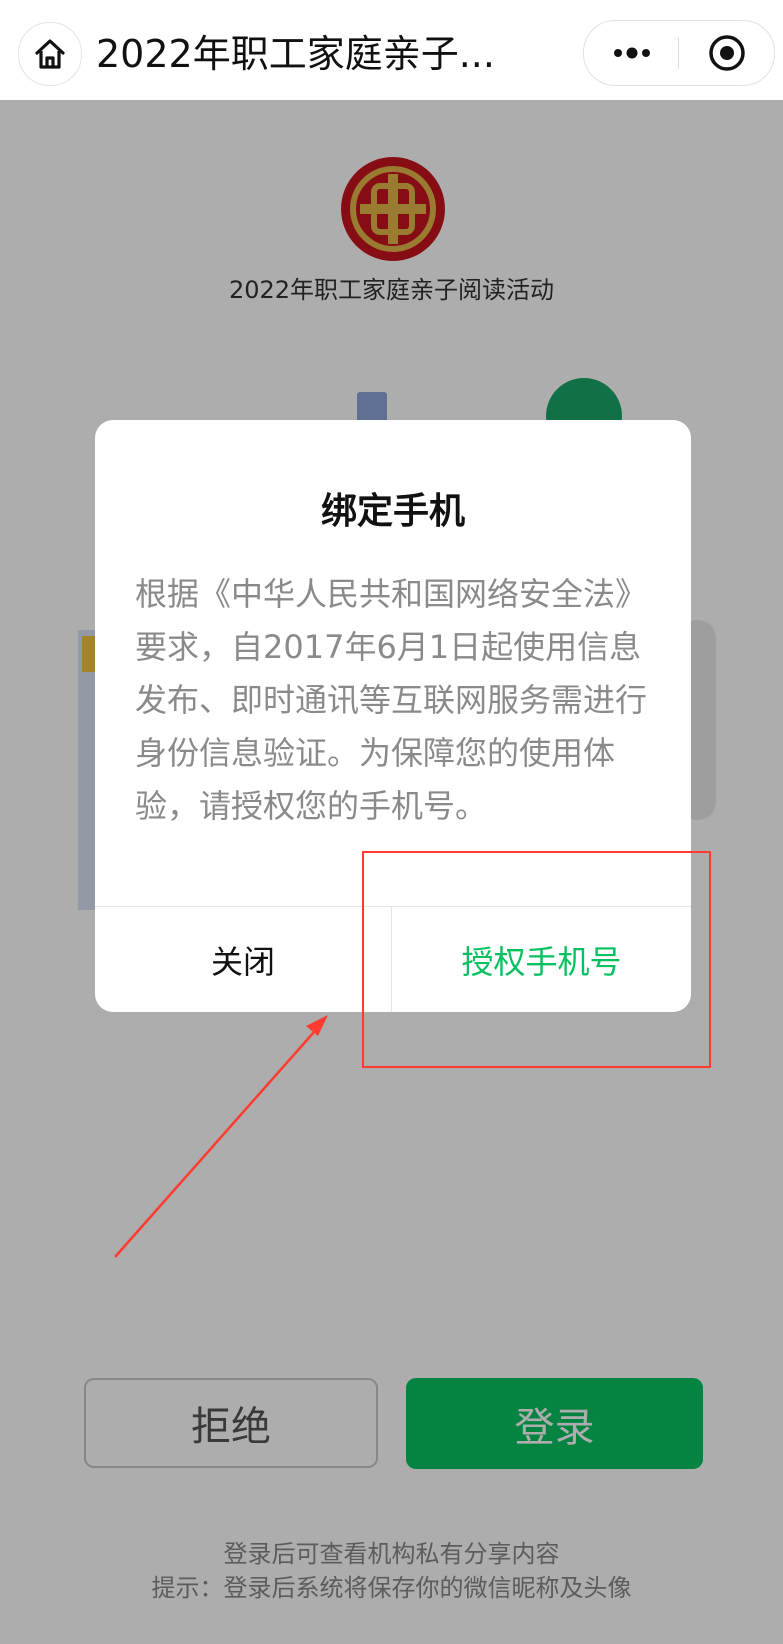 The height and width of the screenshot is (1644, 783). Describe the element at coordinates (392, 511) in the screenshot. I see `dialog-title: 绑定手机` at that location.